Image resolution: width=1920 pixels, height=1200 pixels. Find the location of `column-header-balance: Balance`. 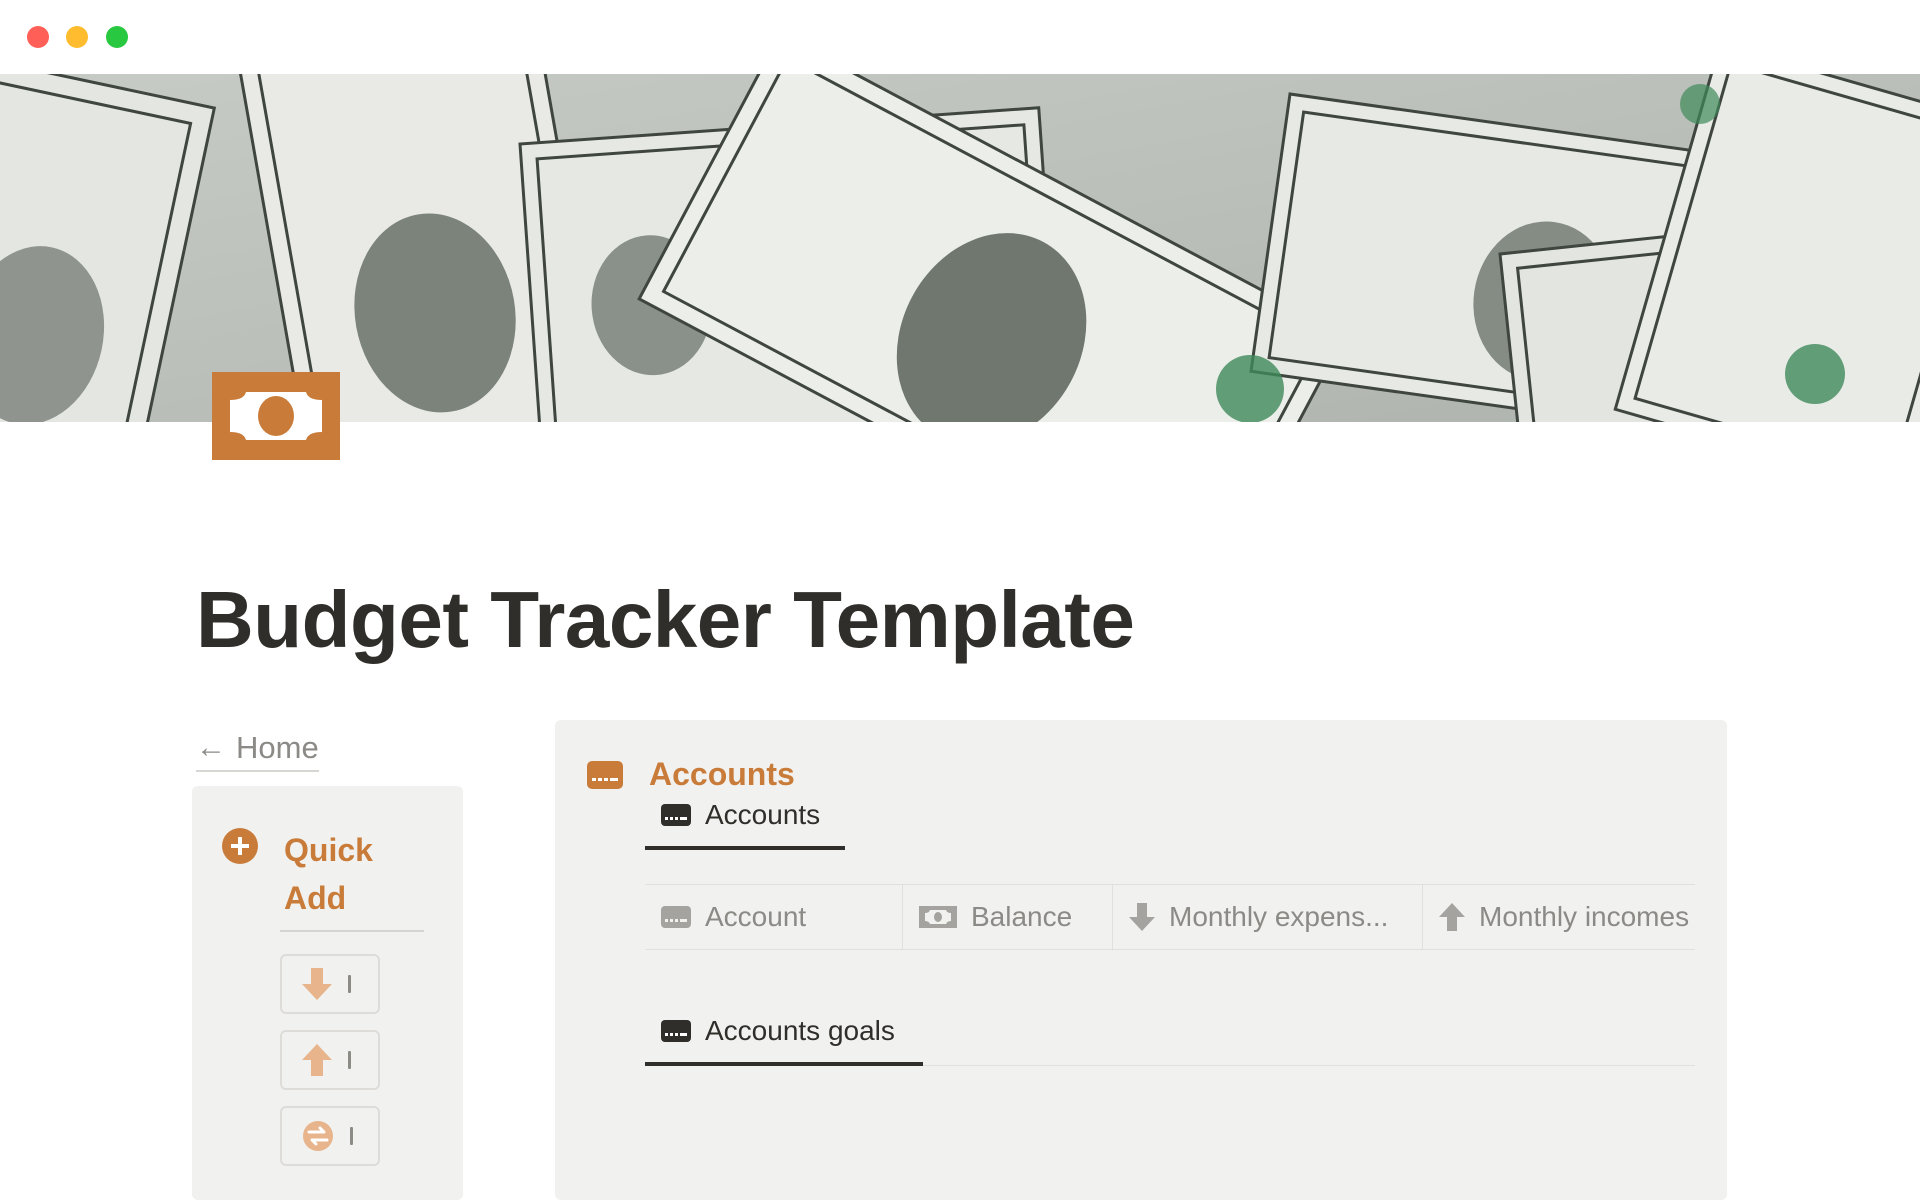

column-header-balance: Balance is located at coordinates (1008, 916).